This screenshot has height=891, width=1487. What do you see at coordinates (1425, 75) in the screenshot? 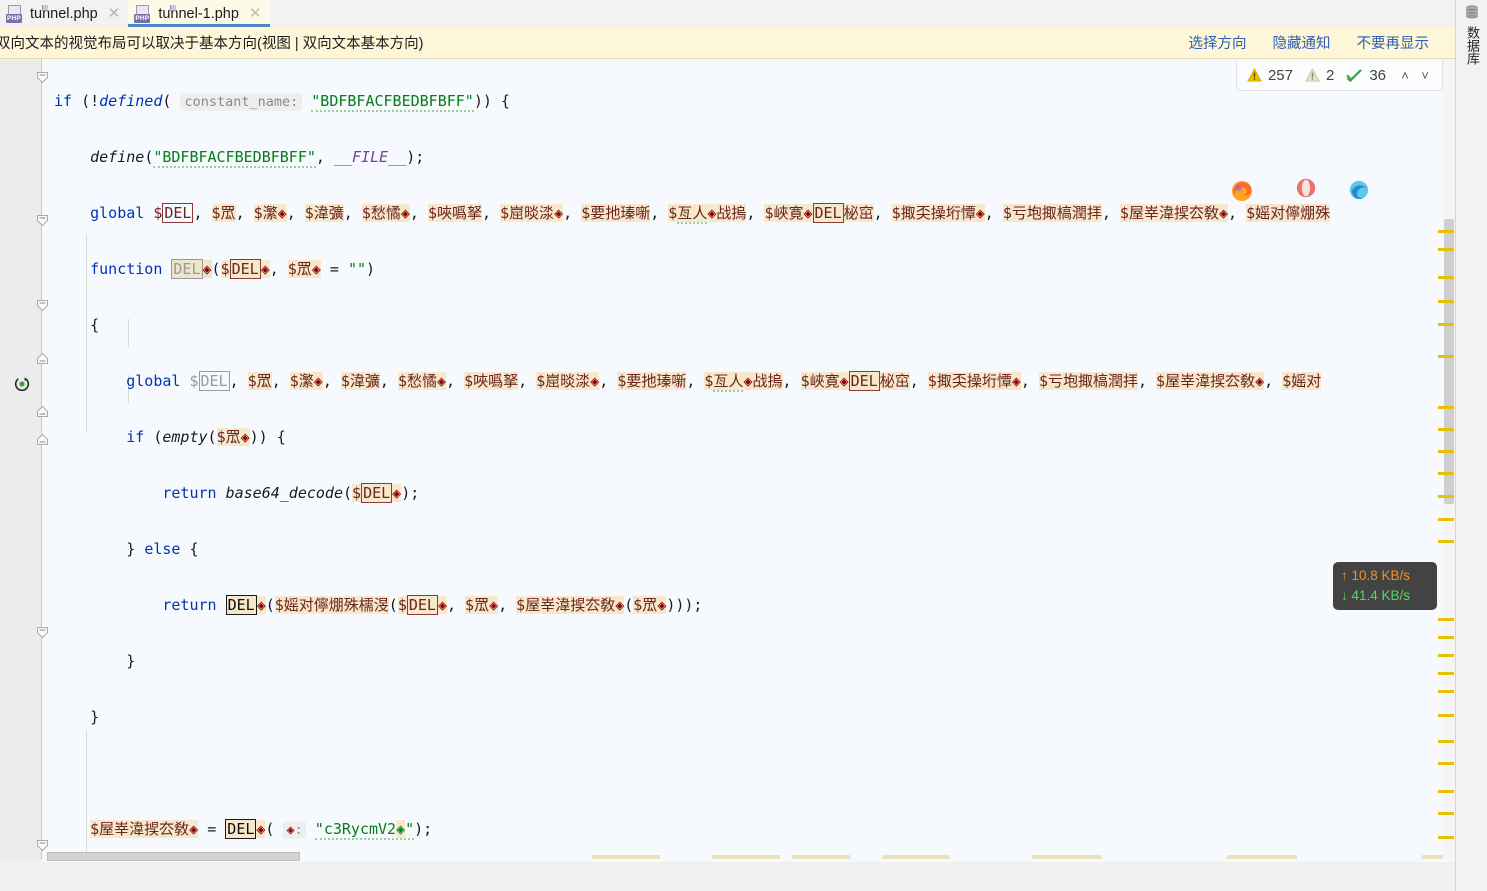
I see `chevron-down-icon: ˅` at bounding box center [1425, 75].